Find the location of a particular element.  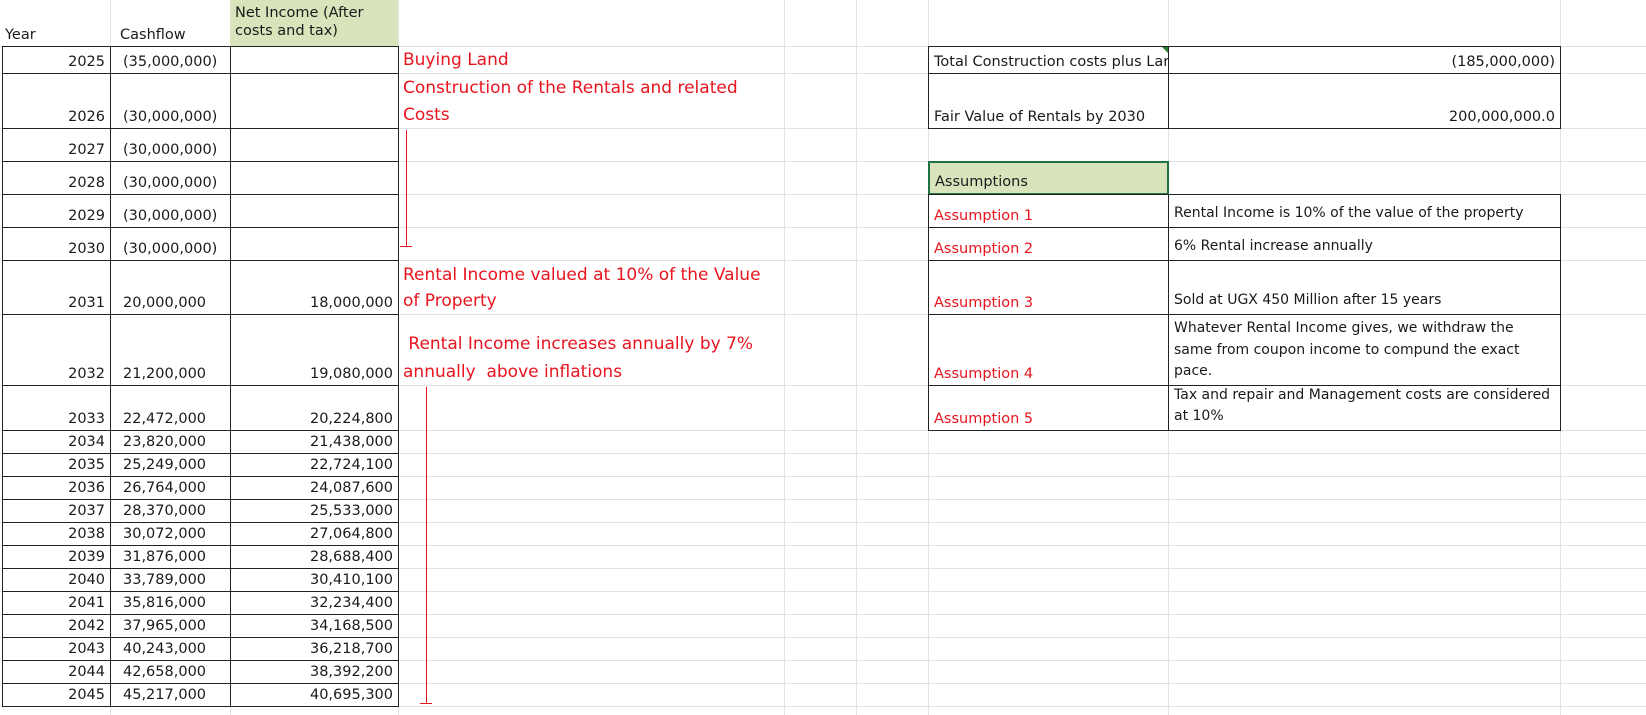

cashflow-cell: 25,249,000 is located at coordinates (170, 465).